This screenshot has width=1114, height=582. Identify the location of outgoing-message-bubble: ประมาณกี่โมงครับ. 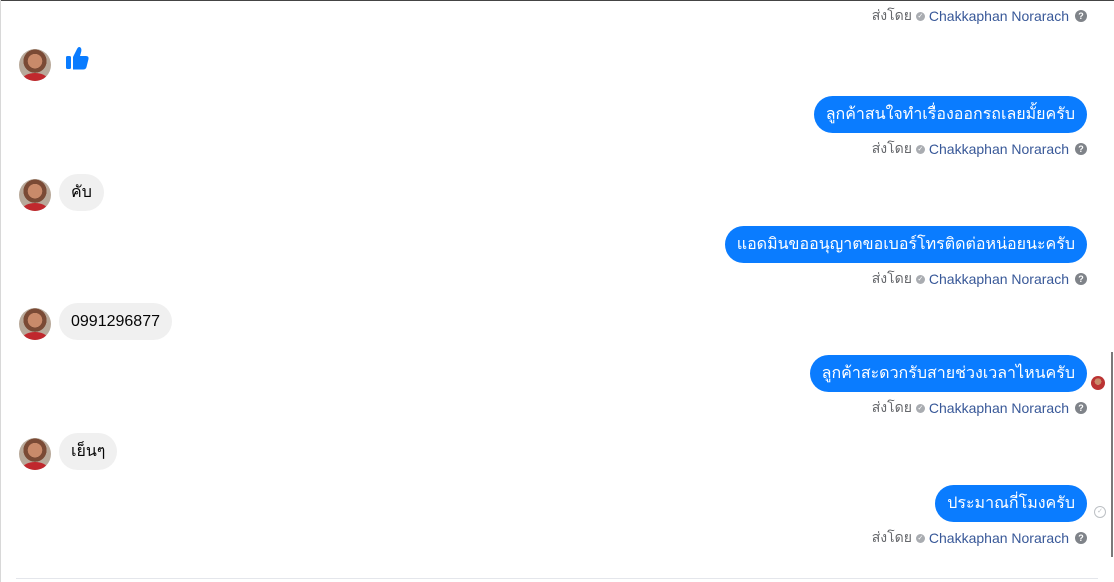
(1011, 503).